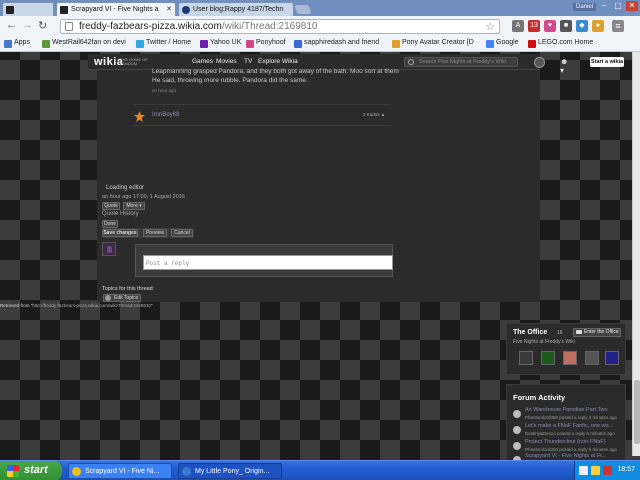  Describe the element at coordinates (374, 114) in the screenshot. I see `kudos-count: 2 Kudos ▲` at that location.